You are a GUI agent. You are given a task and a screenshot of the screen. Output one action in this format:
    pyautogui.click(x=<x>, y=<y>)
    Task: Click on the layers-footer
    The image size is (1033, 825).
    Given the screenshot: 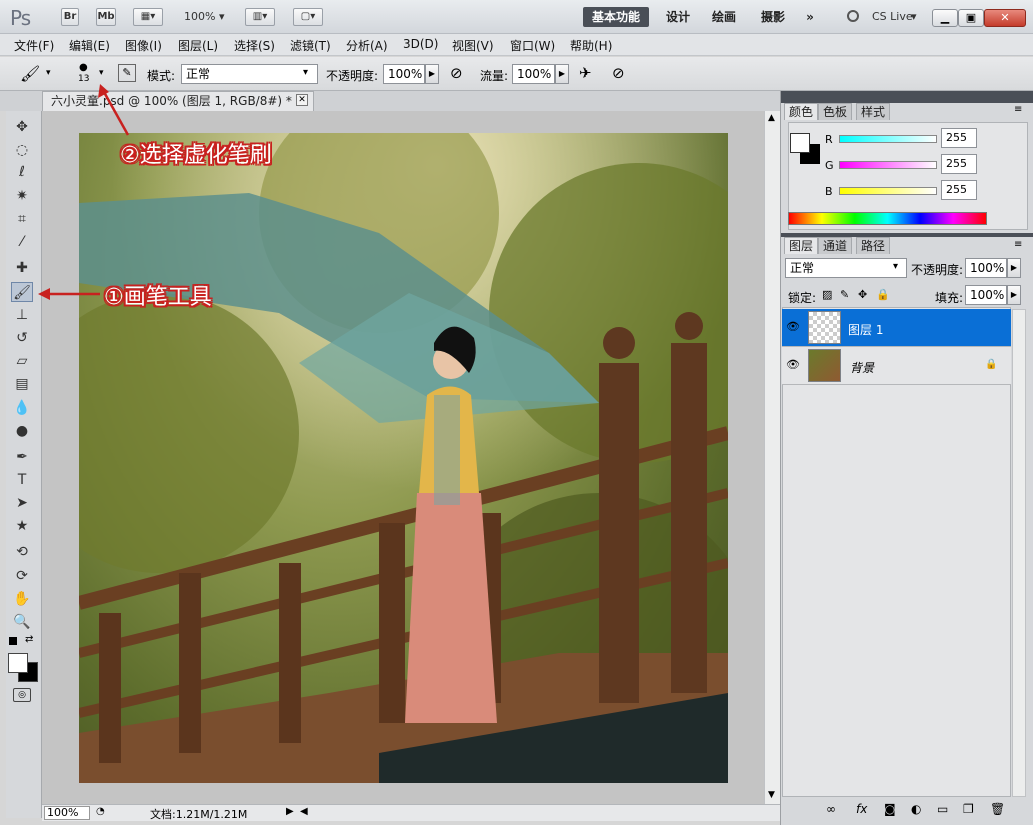 What is the action you would take?
    pyautogui.click(x=896, y=810)
    